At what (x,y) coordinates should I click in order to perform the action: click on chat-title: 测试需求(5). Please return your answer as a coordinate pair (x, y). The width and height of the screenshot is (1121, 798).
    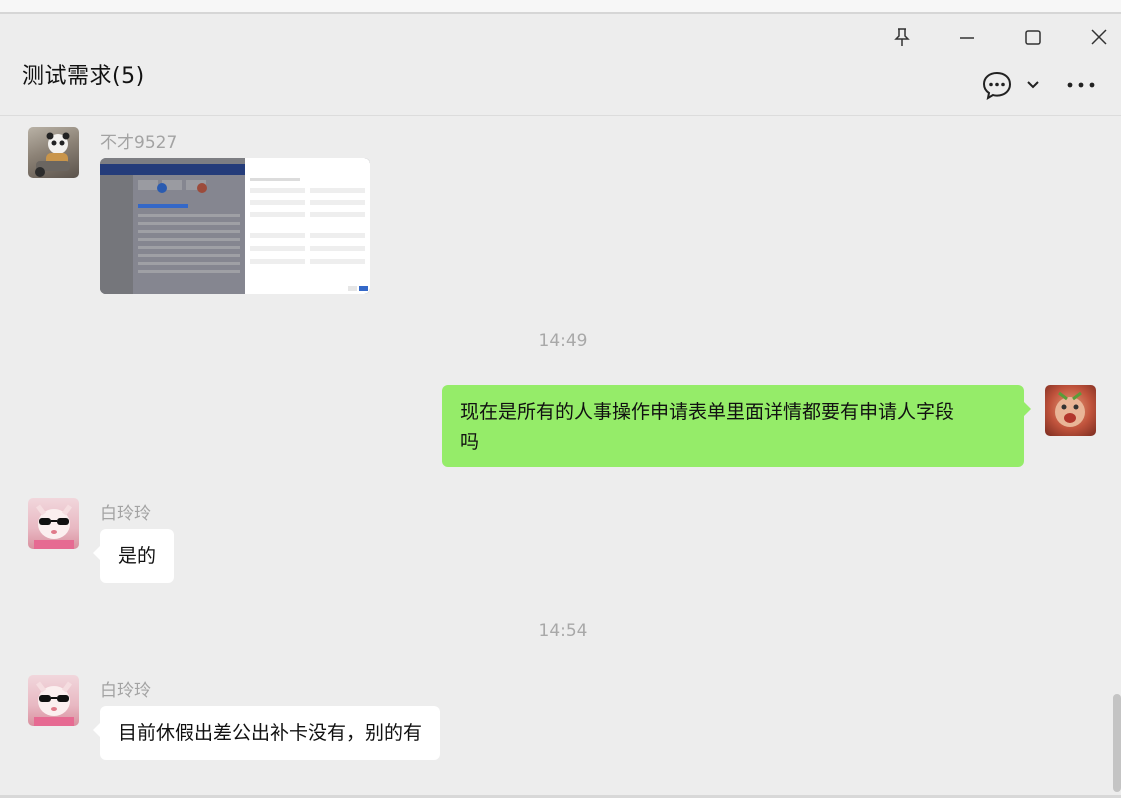
    Looking at the image, I should click on (83, 76).